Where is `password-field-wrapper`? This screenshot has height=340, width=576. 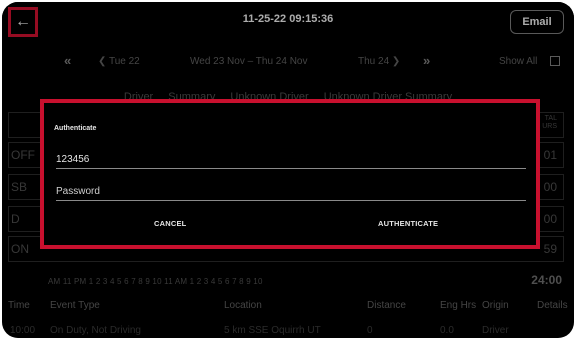
password-field-wrapper is located at coordinates (291, 191).